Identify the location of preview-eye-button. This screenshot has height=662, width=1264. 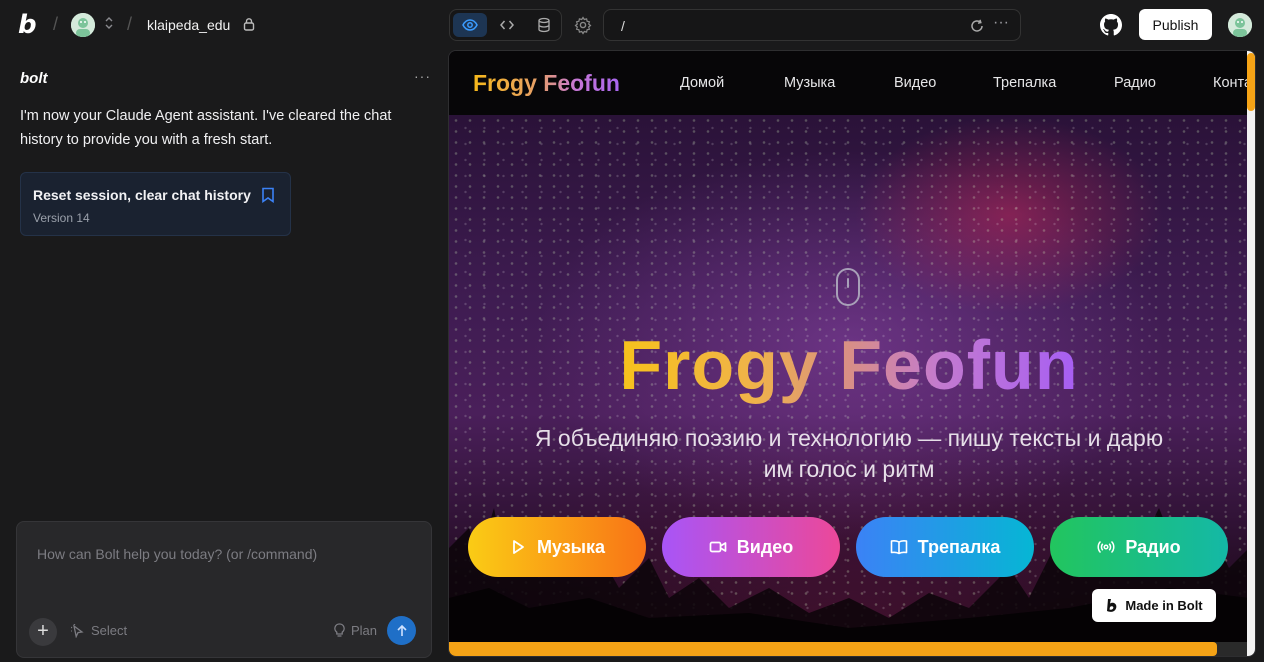
(470, 25).